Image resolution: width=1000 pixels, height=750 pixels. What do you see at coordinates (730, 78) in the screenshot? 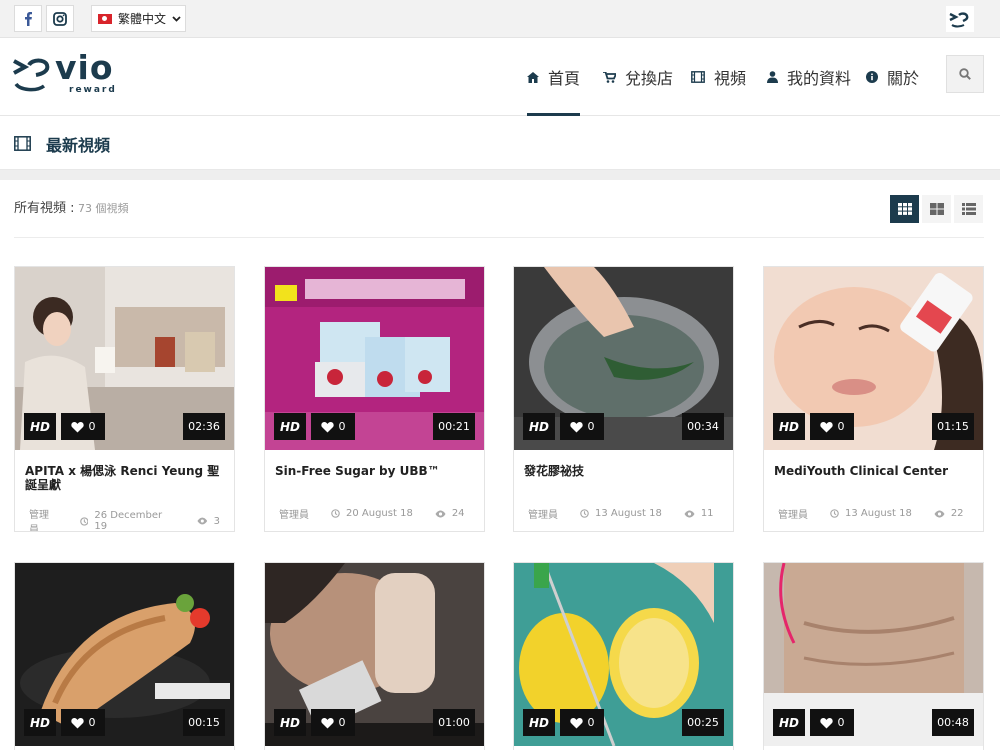
I see `nav-videos-label: 視頻` at bounding box center [730, 78].